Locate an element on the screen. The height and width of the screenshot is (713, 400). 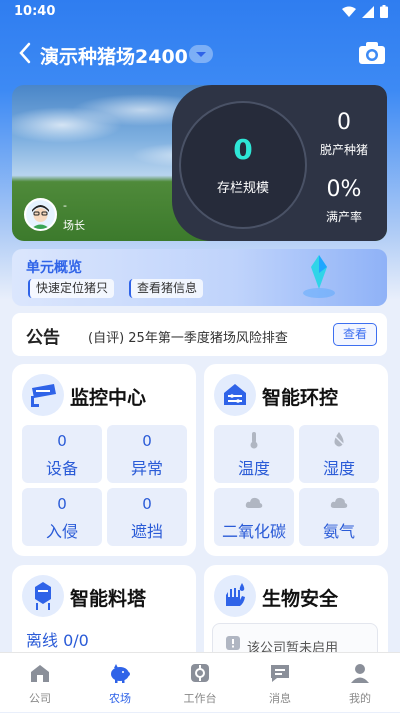
ammonia-tile: 氨气 is located at coordinates (339, 517).